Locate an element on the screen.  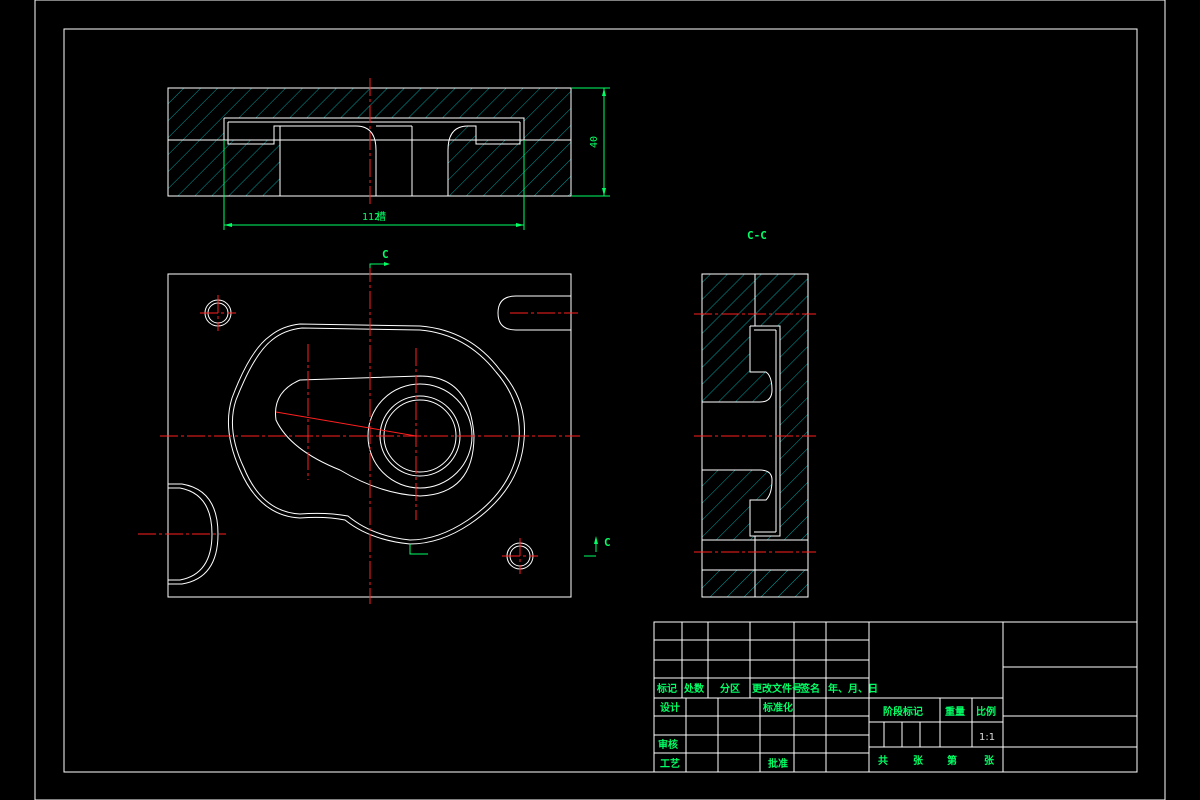
dim-height-label: 40 is located at coordinates (594, 142).